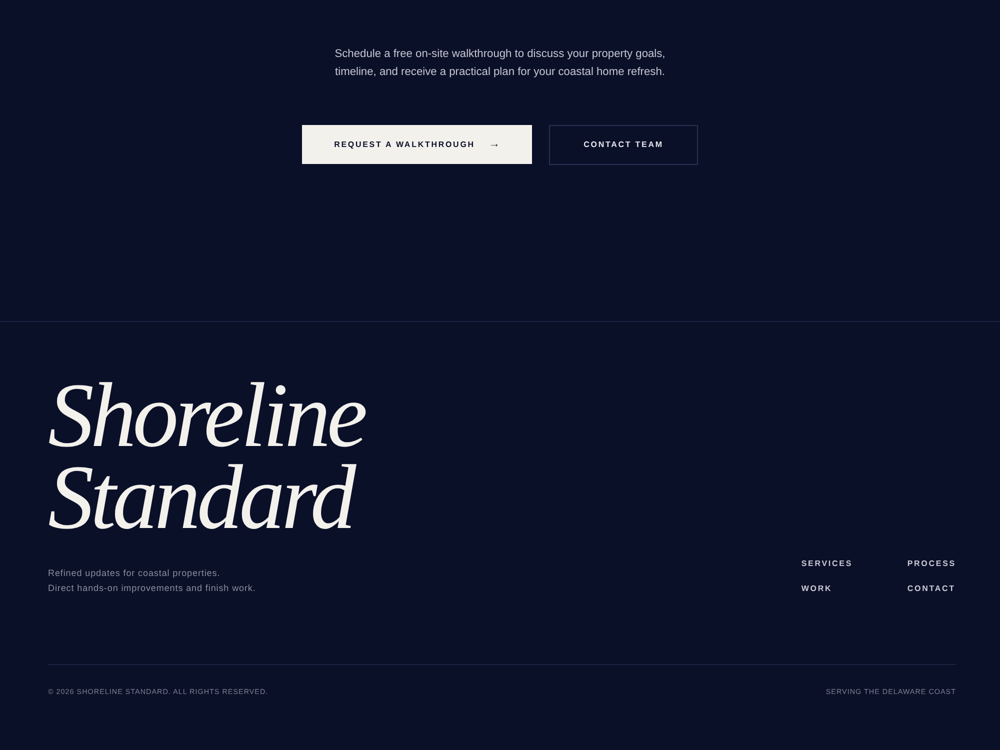 The image size is (1000, 750). I want to click on brand-logo: Shoreline Standard, so click(238, 456).